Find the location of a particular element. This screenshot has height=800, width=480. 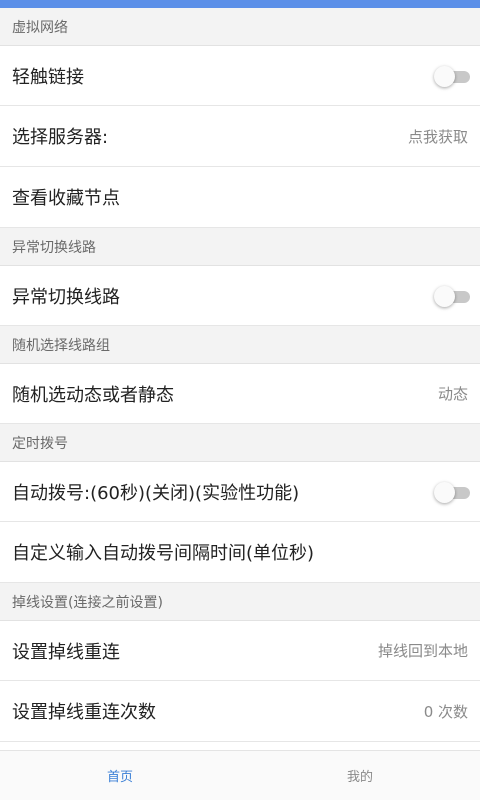

auto-dial-label: 自动拨号:(60秒)(关闭)(实验性功能) is located at coordinates (156, 493).